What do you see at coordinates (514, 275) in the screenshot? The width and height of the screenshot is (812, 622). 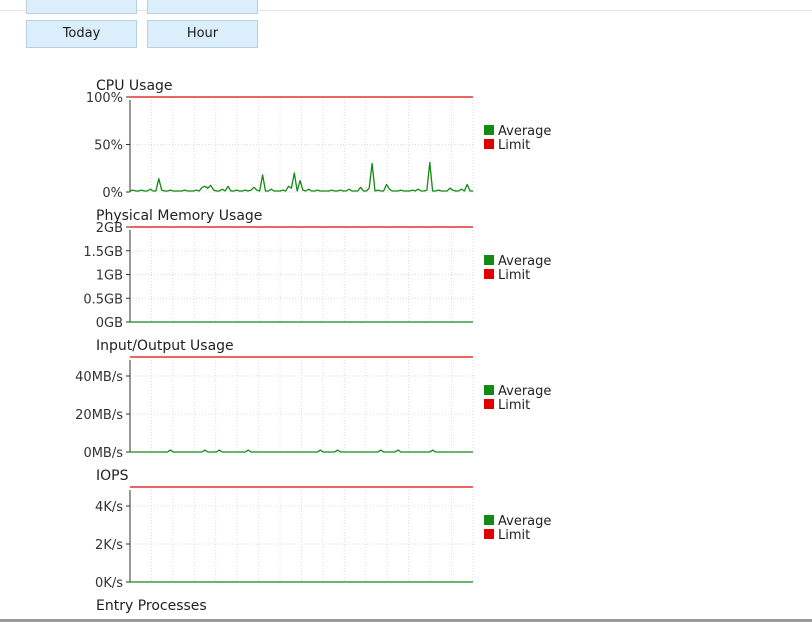 I see `memory-legend-label-limit: Limit` at bounding box center [514, 275].